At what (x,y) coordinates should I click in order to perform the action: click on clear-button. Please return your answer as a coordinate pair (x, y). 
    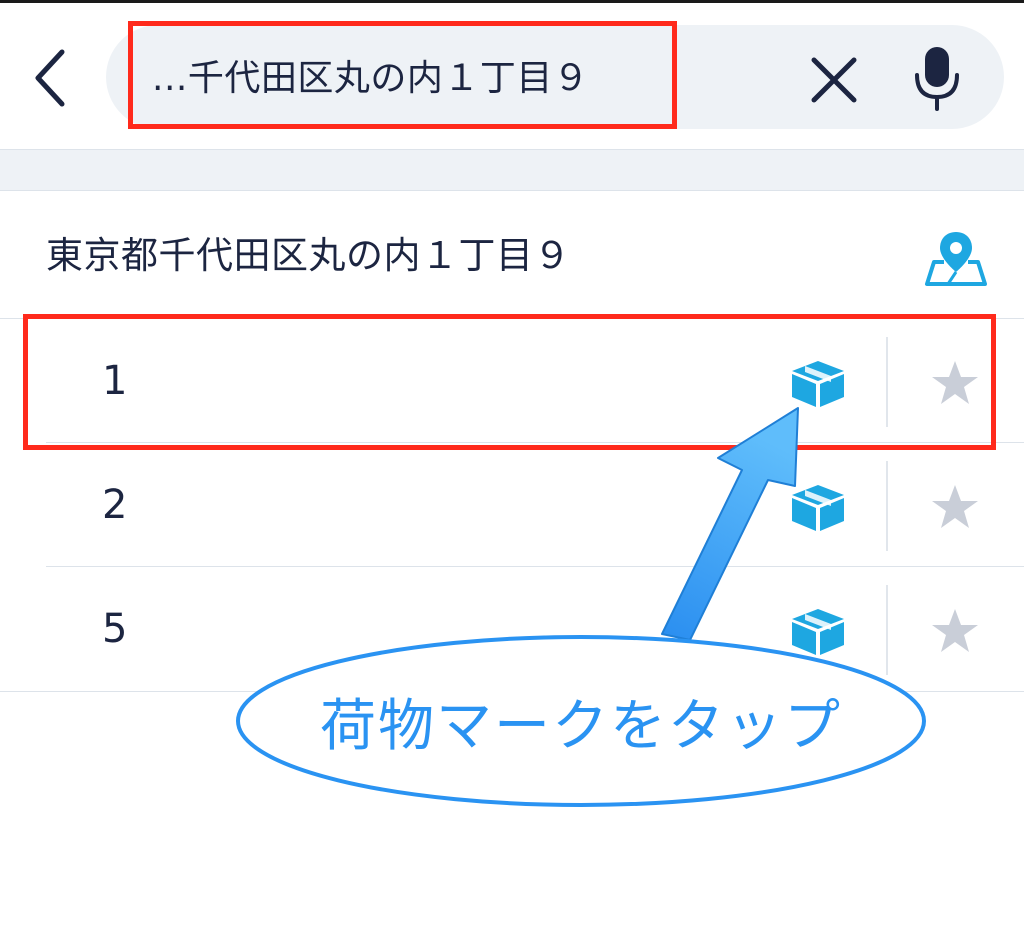
    Looking at the image, I should click on (834, 80).